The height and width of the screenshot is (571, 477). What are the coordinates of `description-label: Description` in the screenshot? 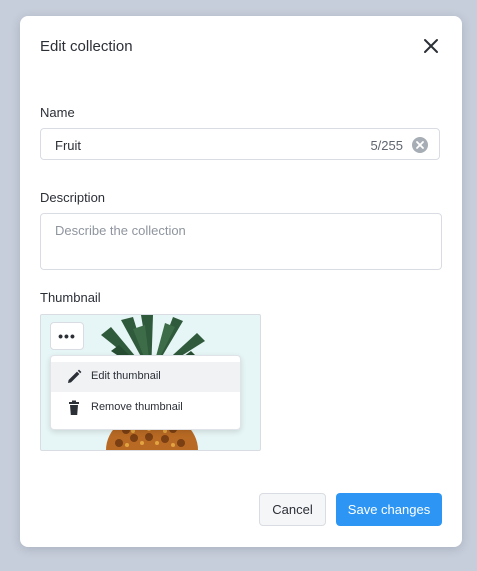 It's located at (73, 197).